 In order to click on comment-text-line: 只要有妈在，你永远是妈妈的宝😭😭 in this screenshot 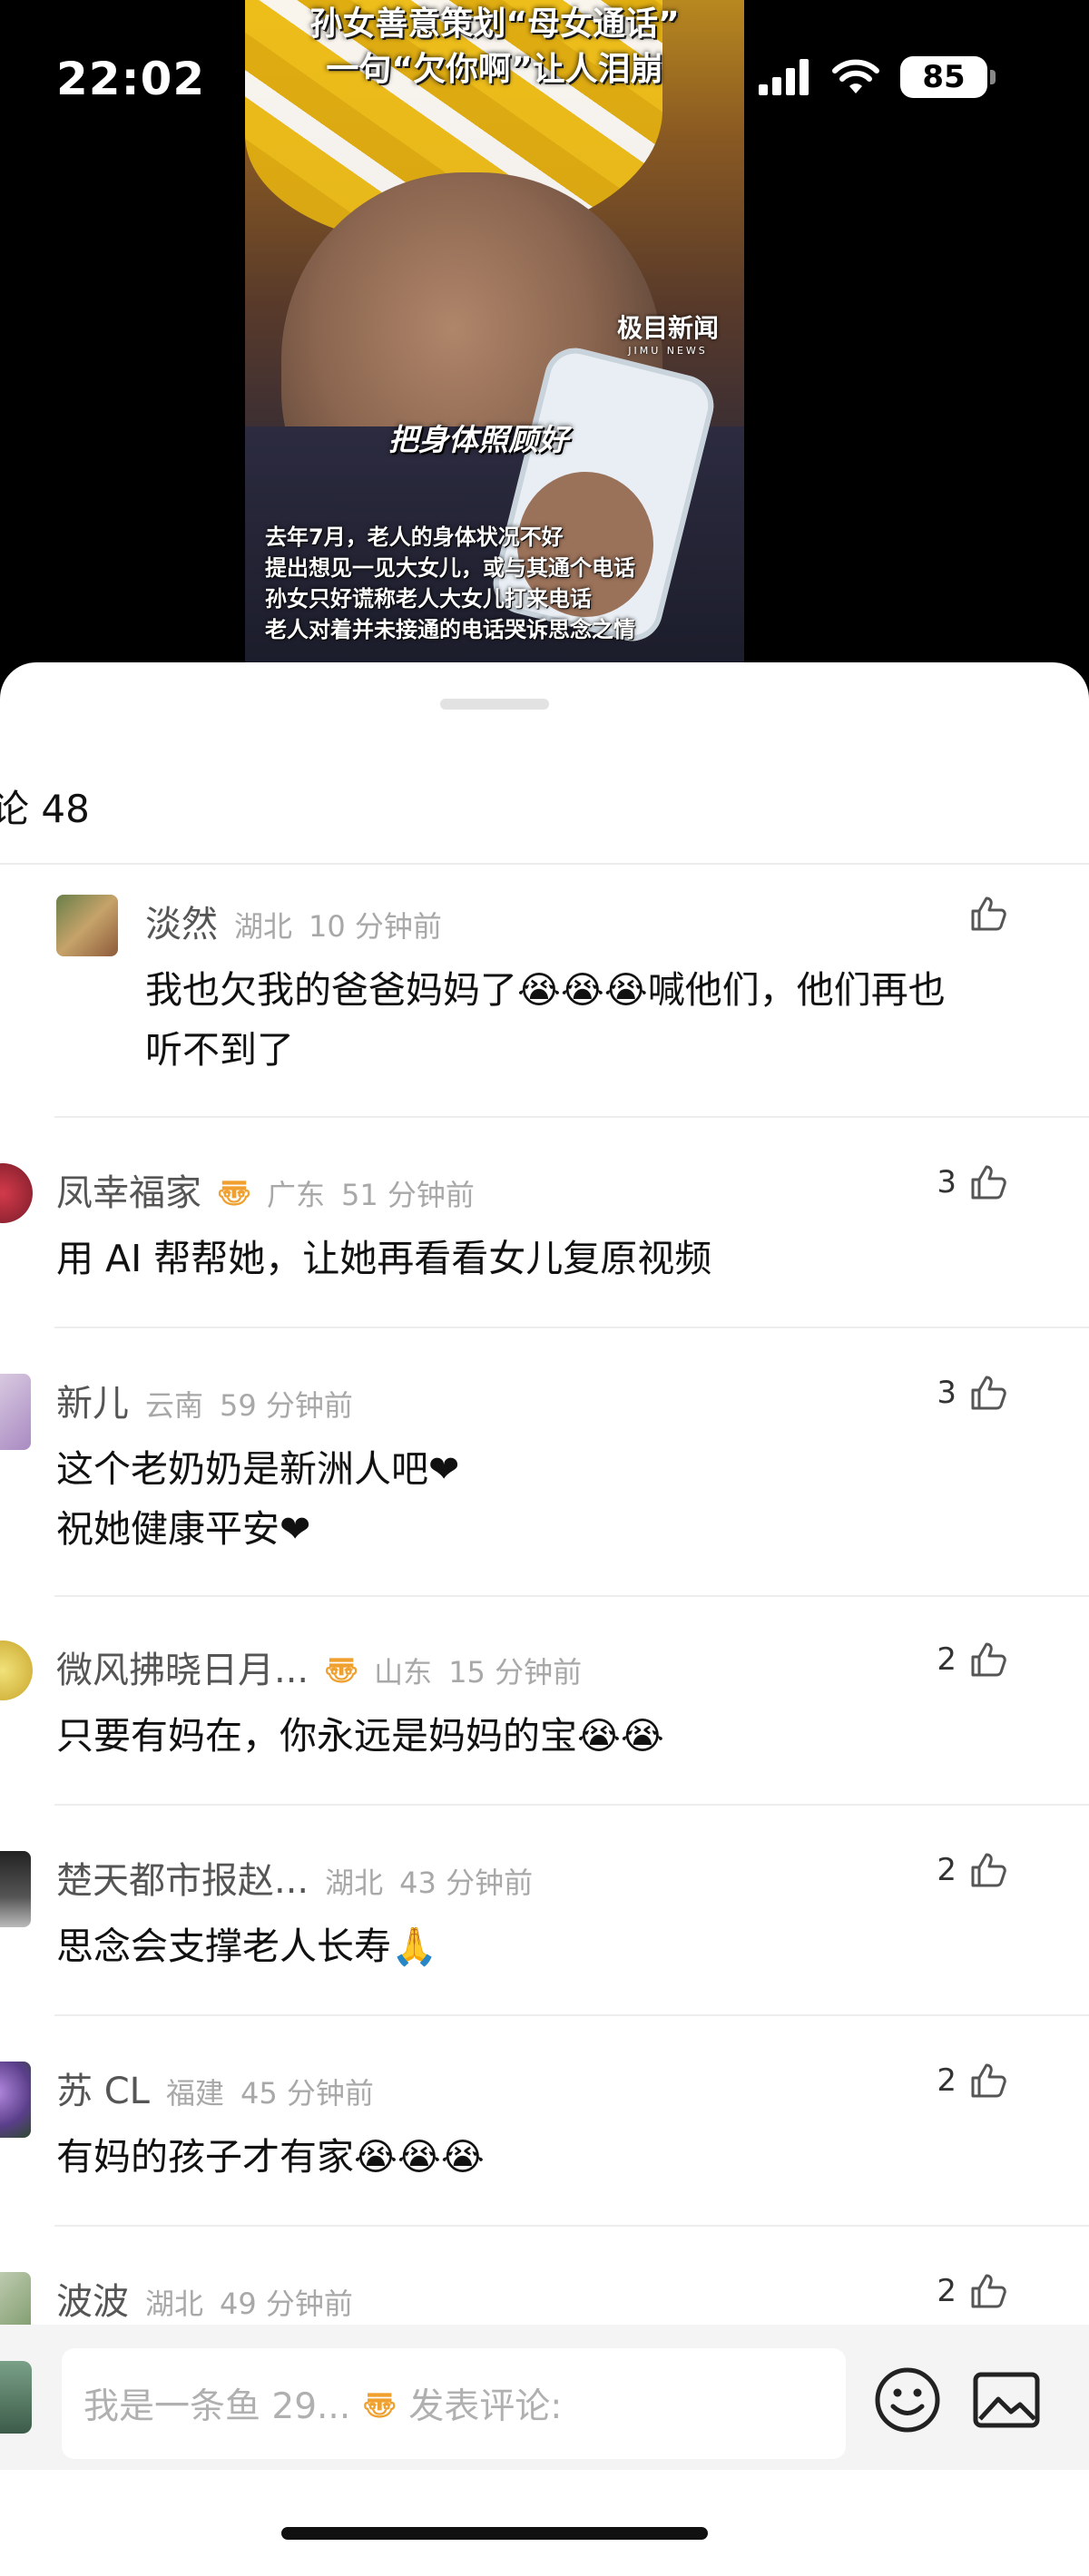, I will do `click(360, 1736)`.